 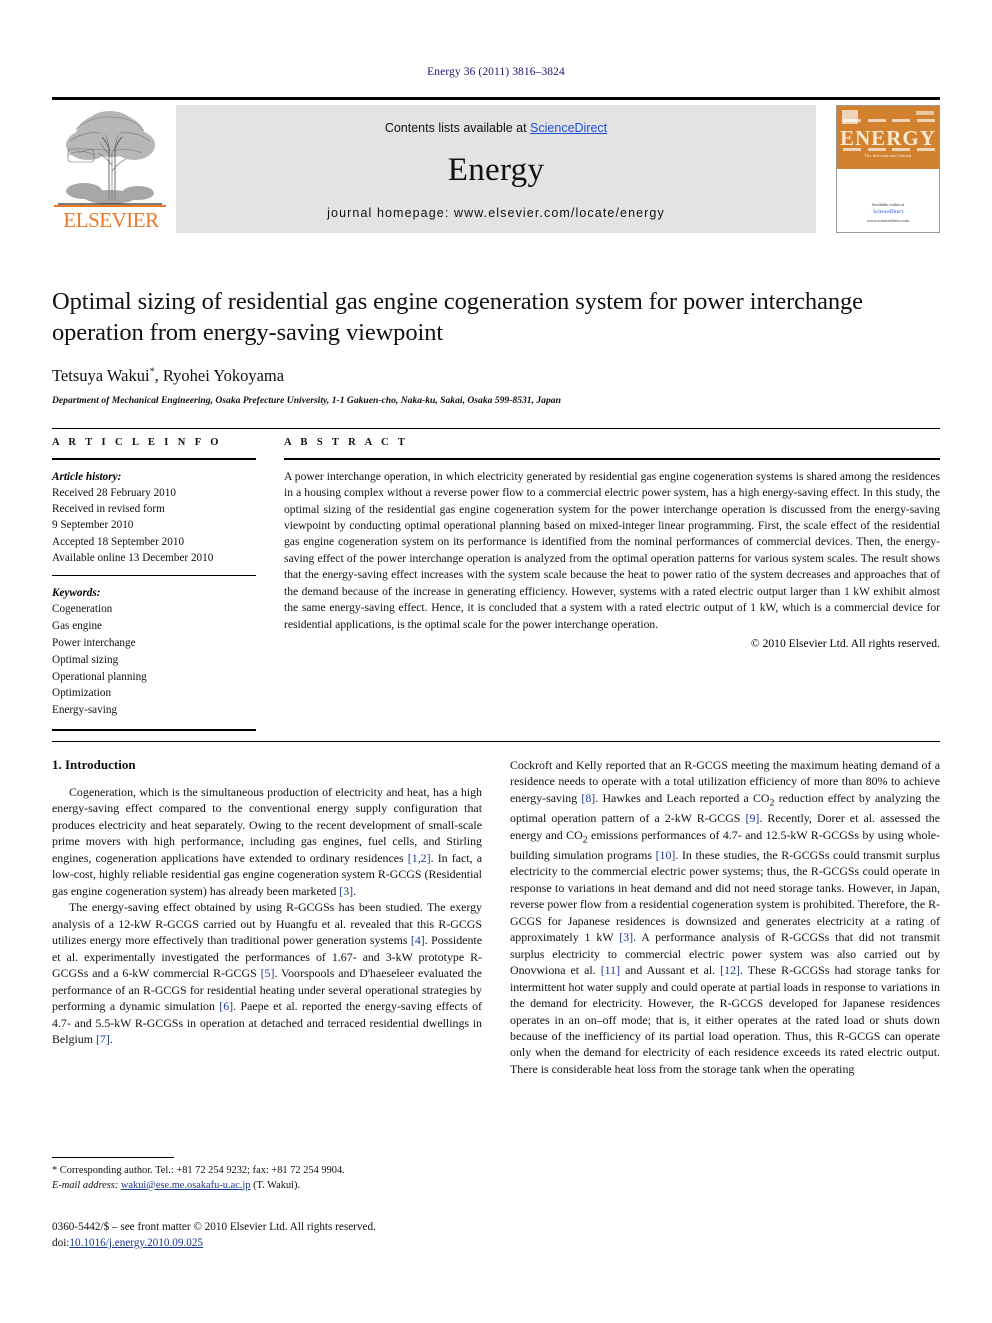 What do you see at coordinates (272, 1244) in the screenshot?
I see `imprint-doi-line: doi:10.1016/j.energy.2010.09.025` at bounding box center [272, 1244].